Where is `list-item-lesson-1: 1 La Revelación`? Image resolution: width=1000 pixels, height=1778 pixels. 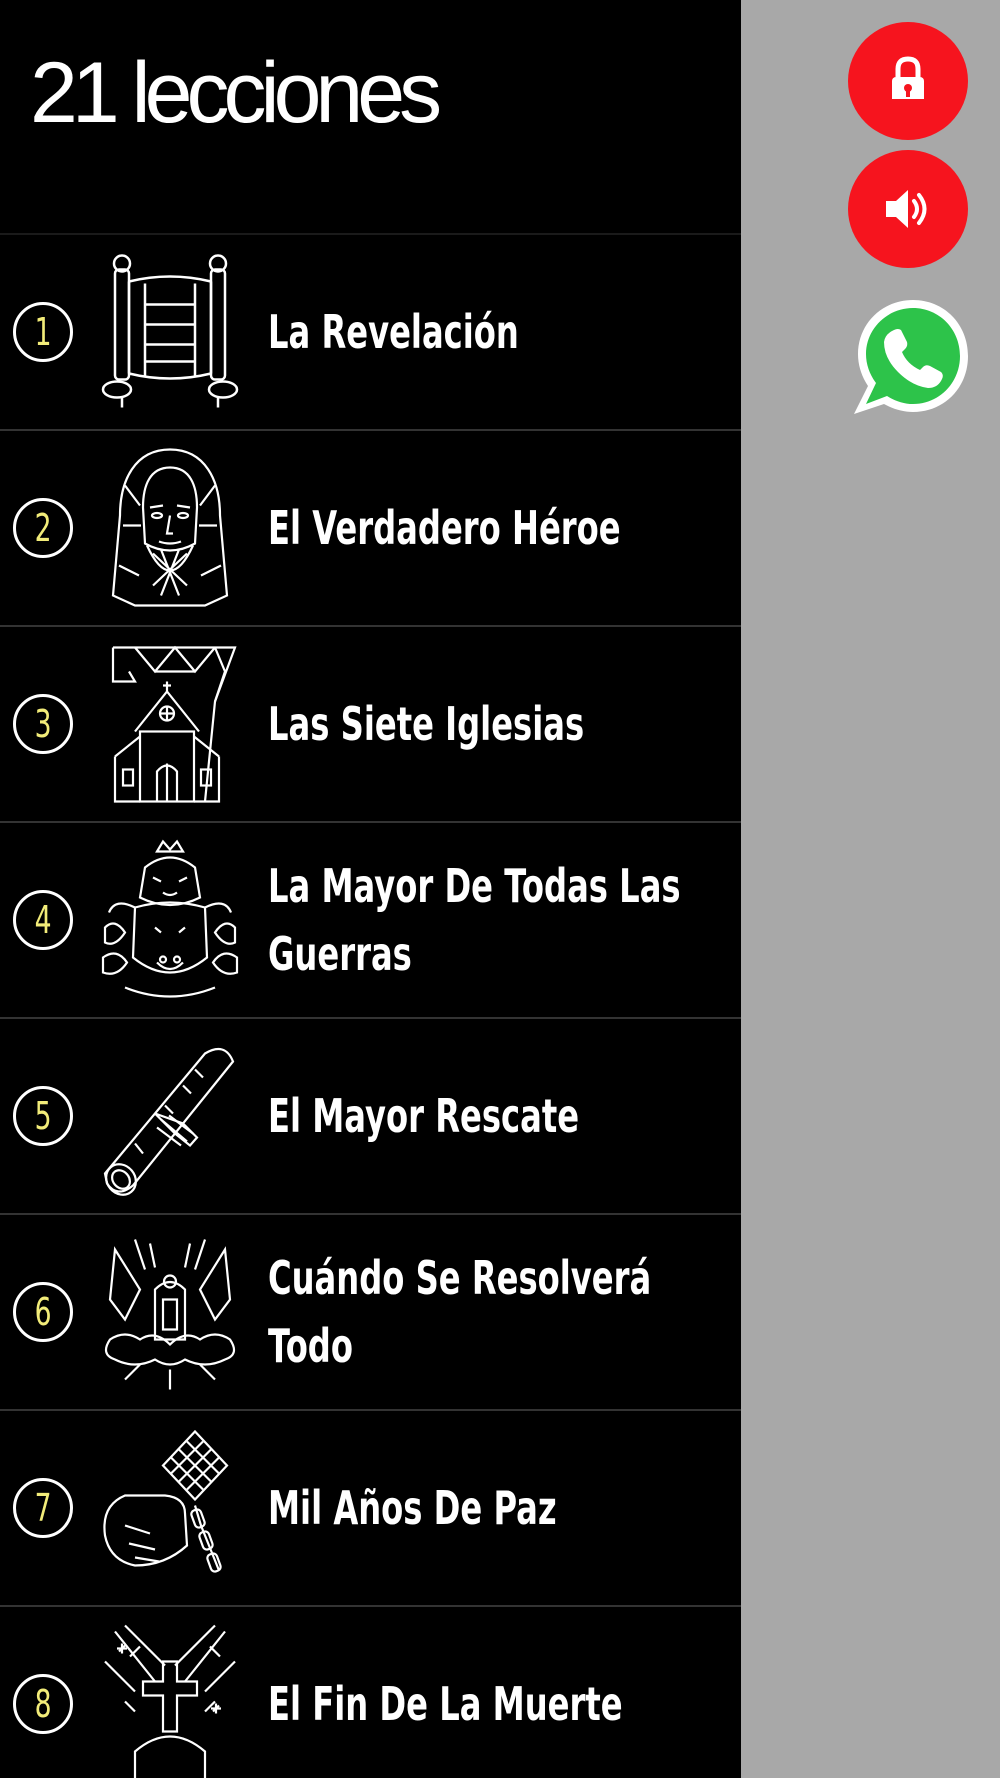 list-item-lesson-1: 1 La Revelación is located at coordinates (370, 331).